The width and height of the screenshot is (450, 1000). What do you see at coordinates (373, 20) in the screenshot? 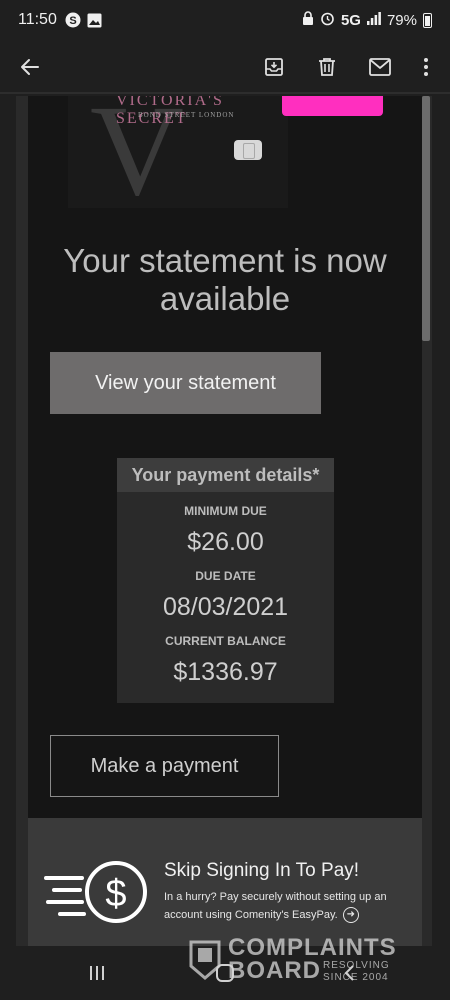
I see `signal-icon` at bounding box center [373, 20].